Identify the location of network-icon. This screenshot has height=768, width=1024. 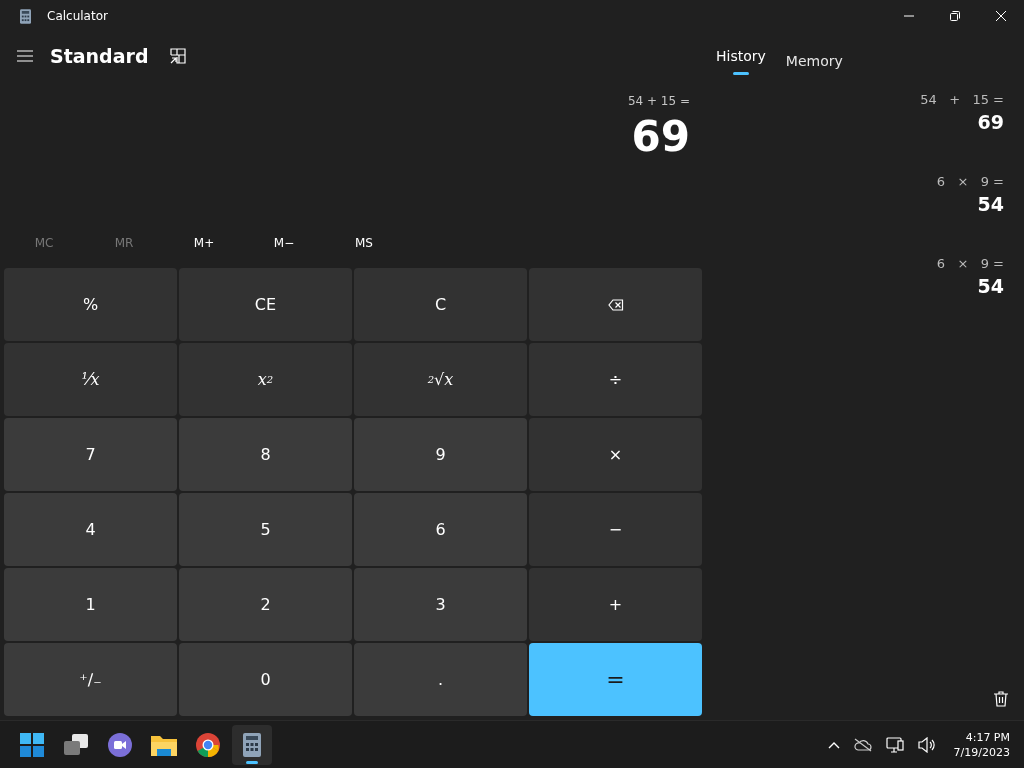
(894, 744).